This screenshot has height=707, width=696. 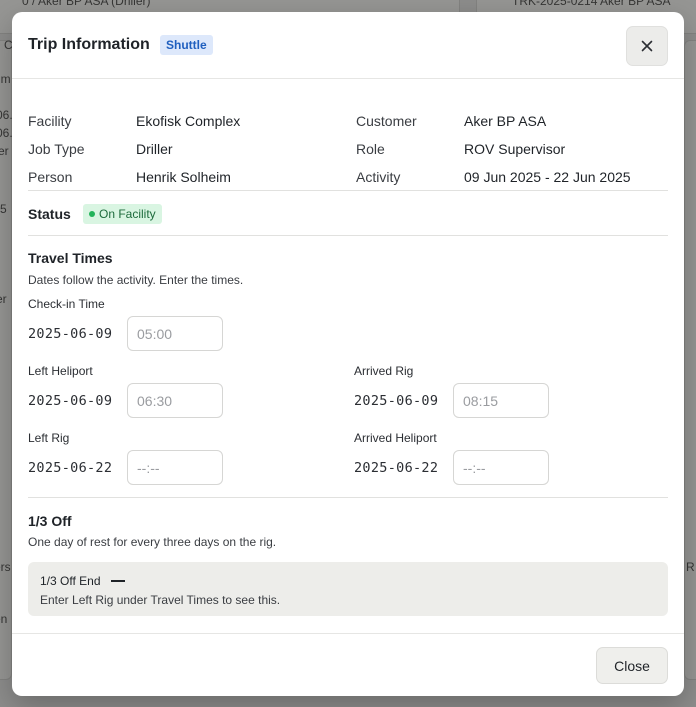 I want to click on close-dialog-button, so click(x=647, y=46).